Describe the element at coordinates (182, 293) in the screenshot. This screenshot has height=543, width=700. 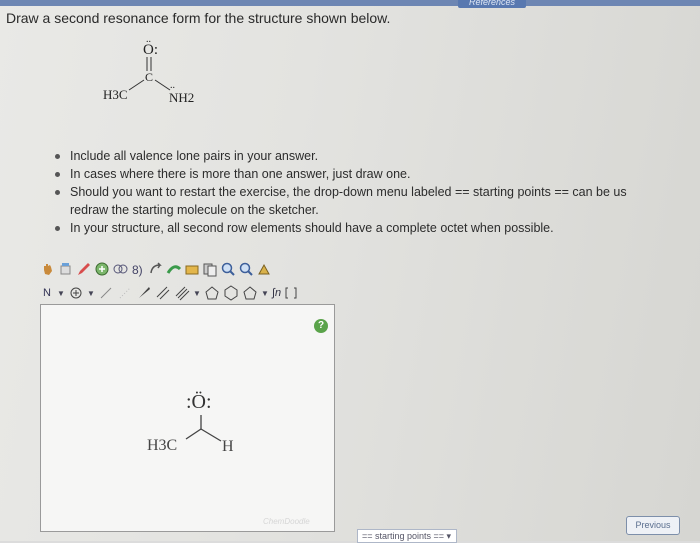
I see `triple-bond-icon` at that location.